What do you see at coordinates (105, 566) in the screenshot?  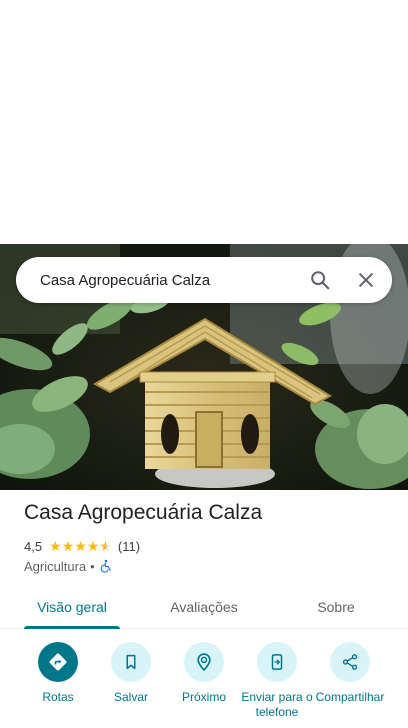 I see `wheelchair-accessible-icon` at bounding box center [105, 566].